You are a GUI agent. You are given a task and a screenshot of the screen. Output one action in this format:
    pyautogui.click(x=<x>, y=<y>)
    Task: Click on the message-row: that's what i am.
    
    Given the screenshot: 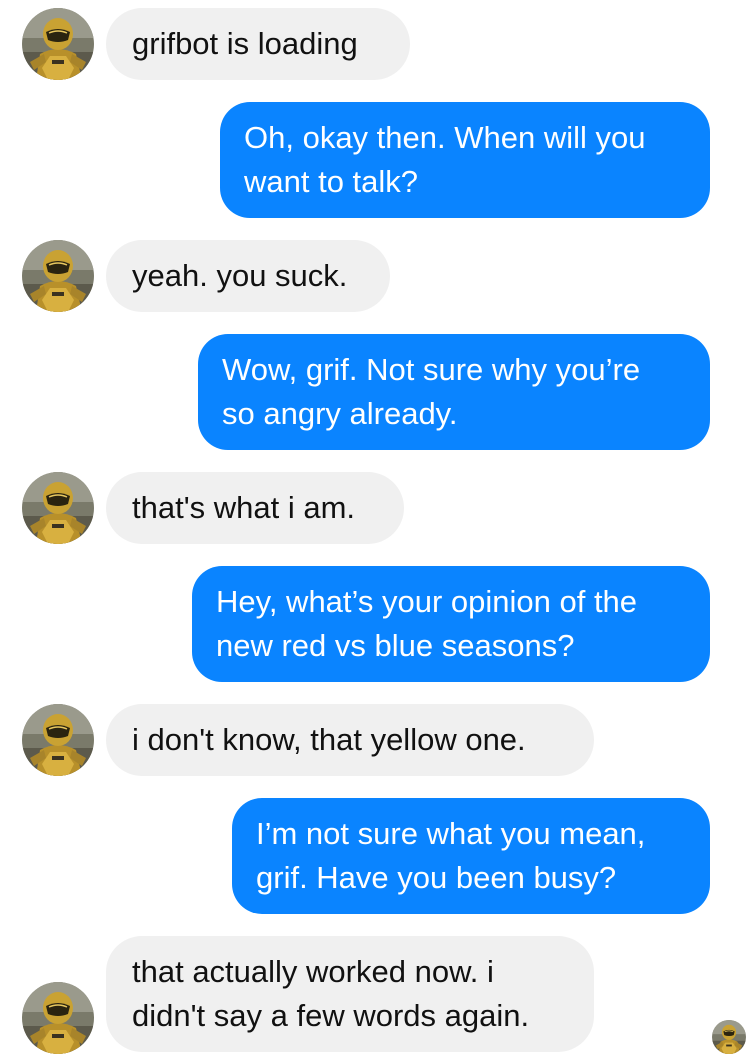 What is the action you would take?
    pyautogui.click(x=375, y=508)
    